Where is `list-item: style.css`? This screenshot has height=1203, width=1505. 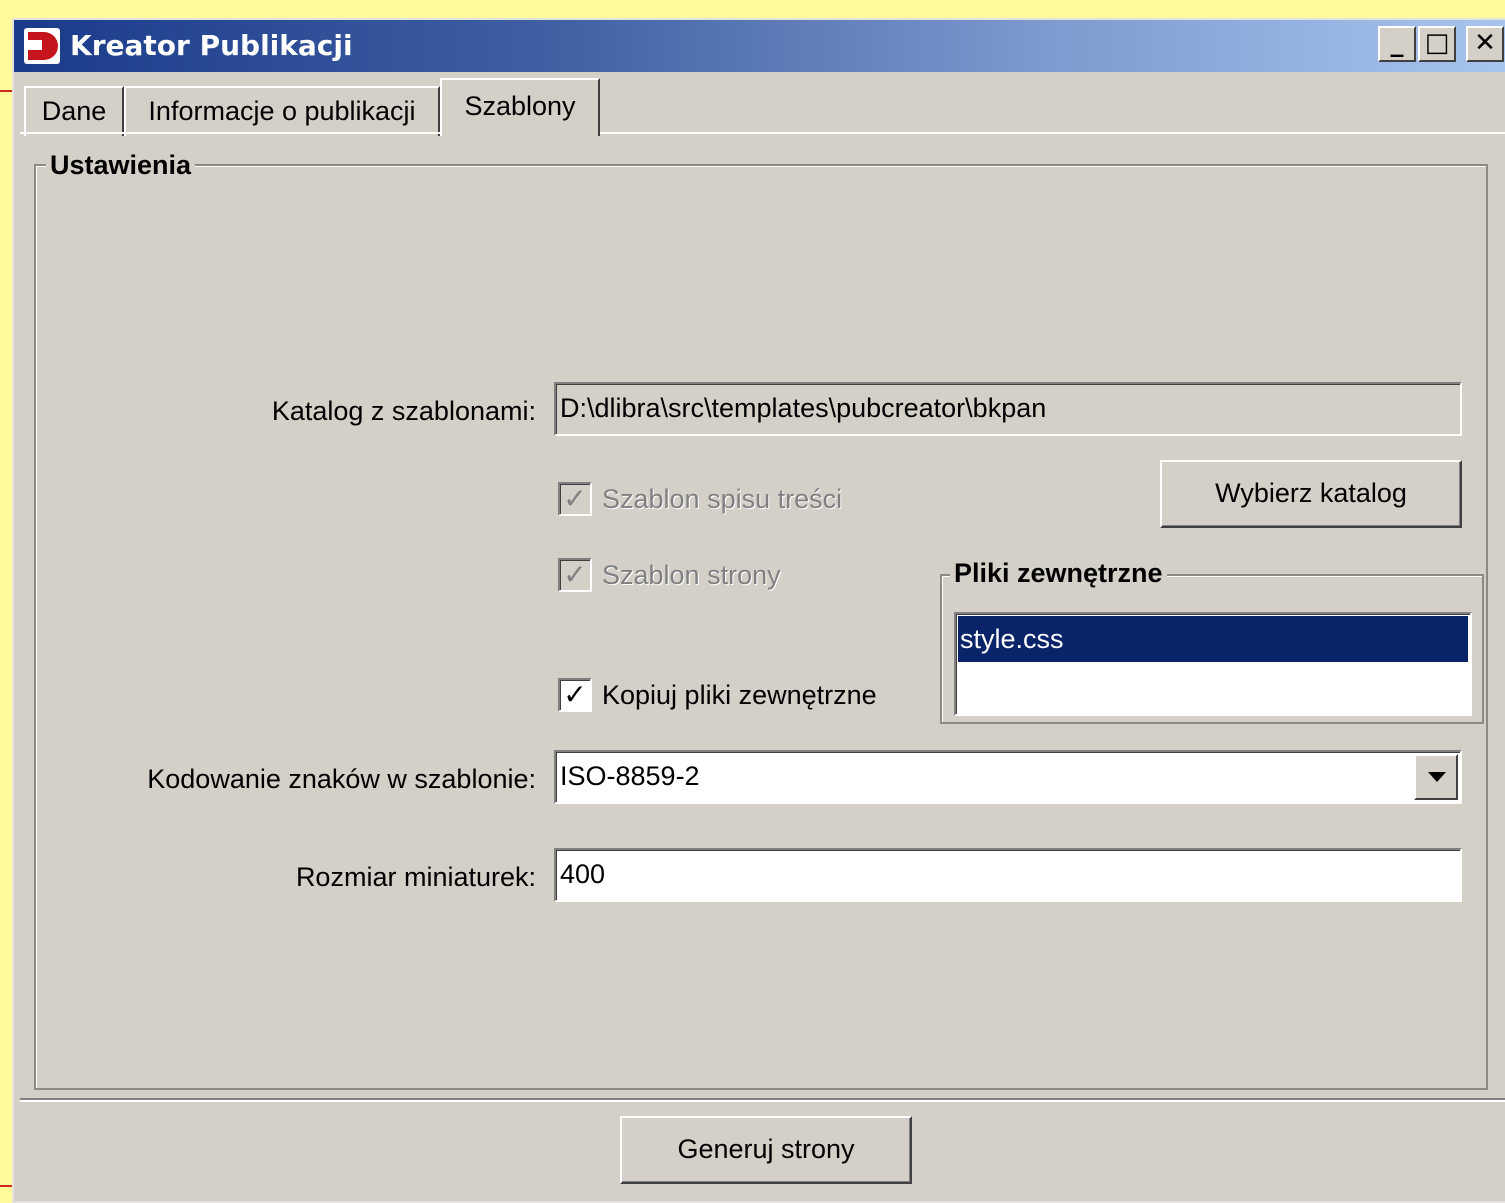 list-item: style.css is located at coordinates (1213, 639).